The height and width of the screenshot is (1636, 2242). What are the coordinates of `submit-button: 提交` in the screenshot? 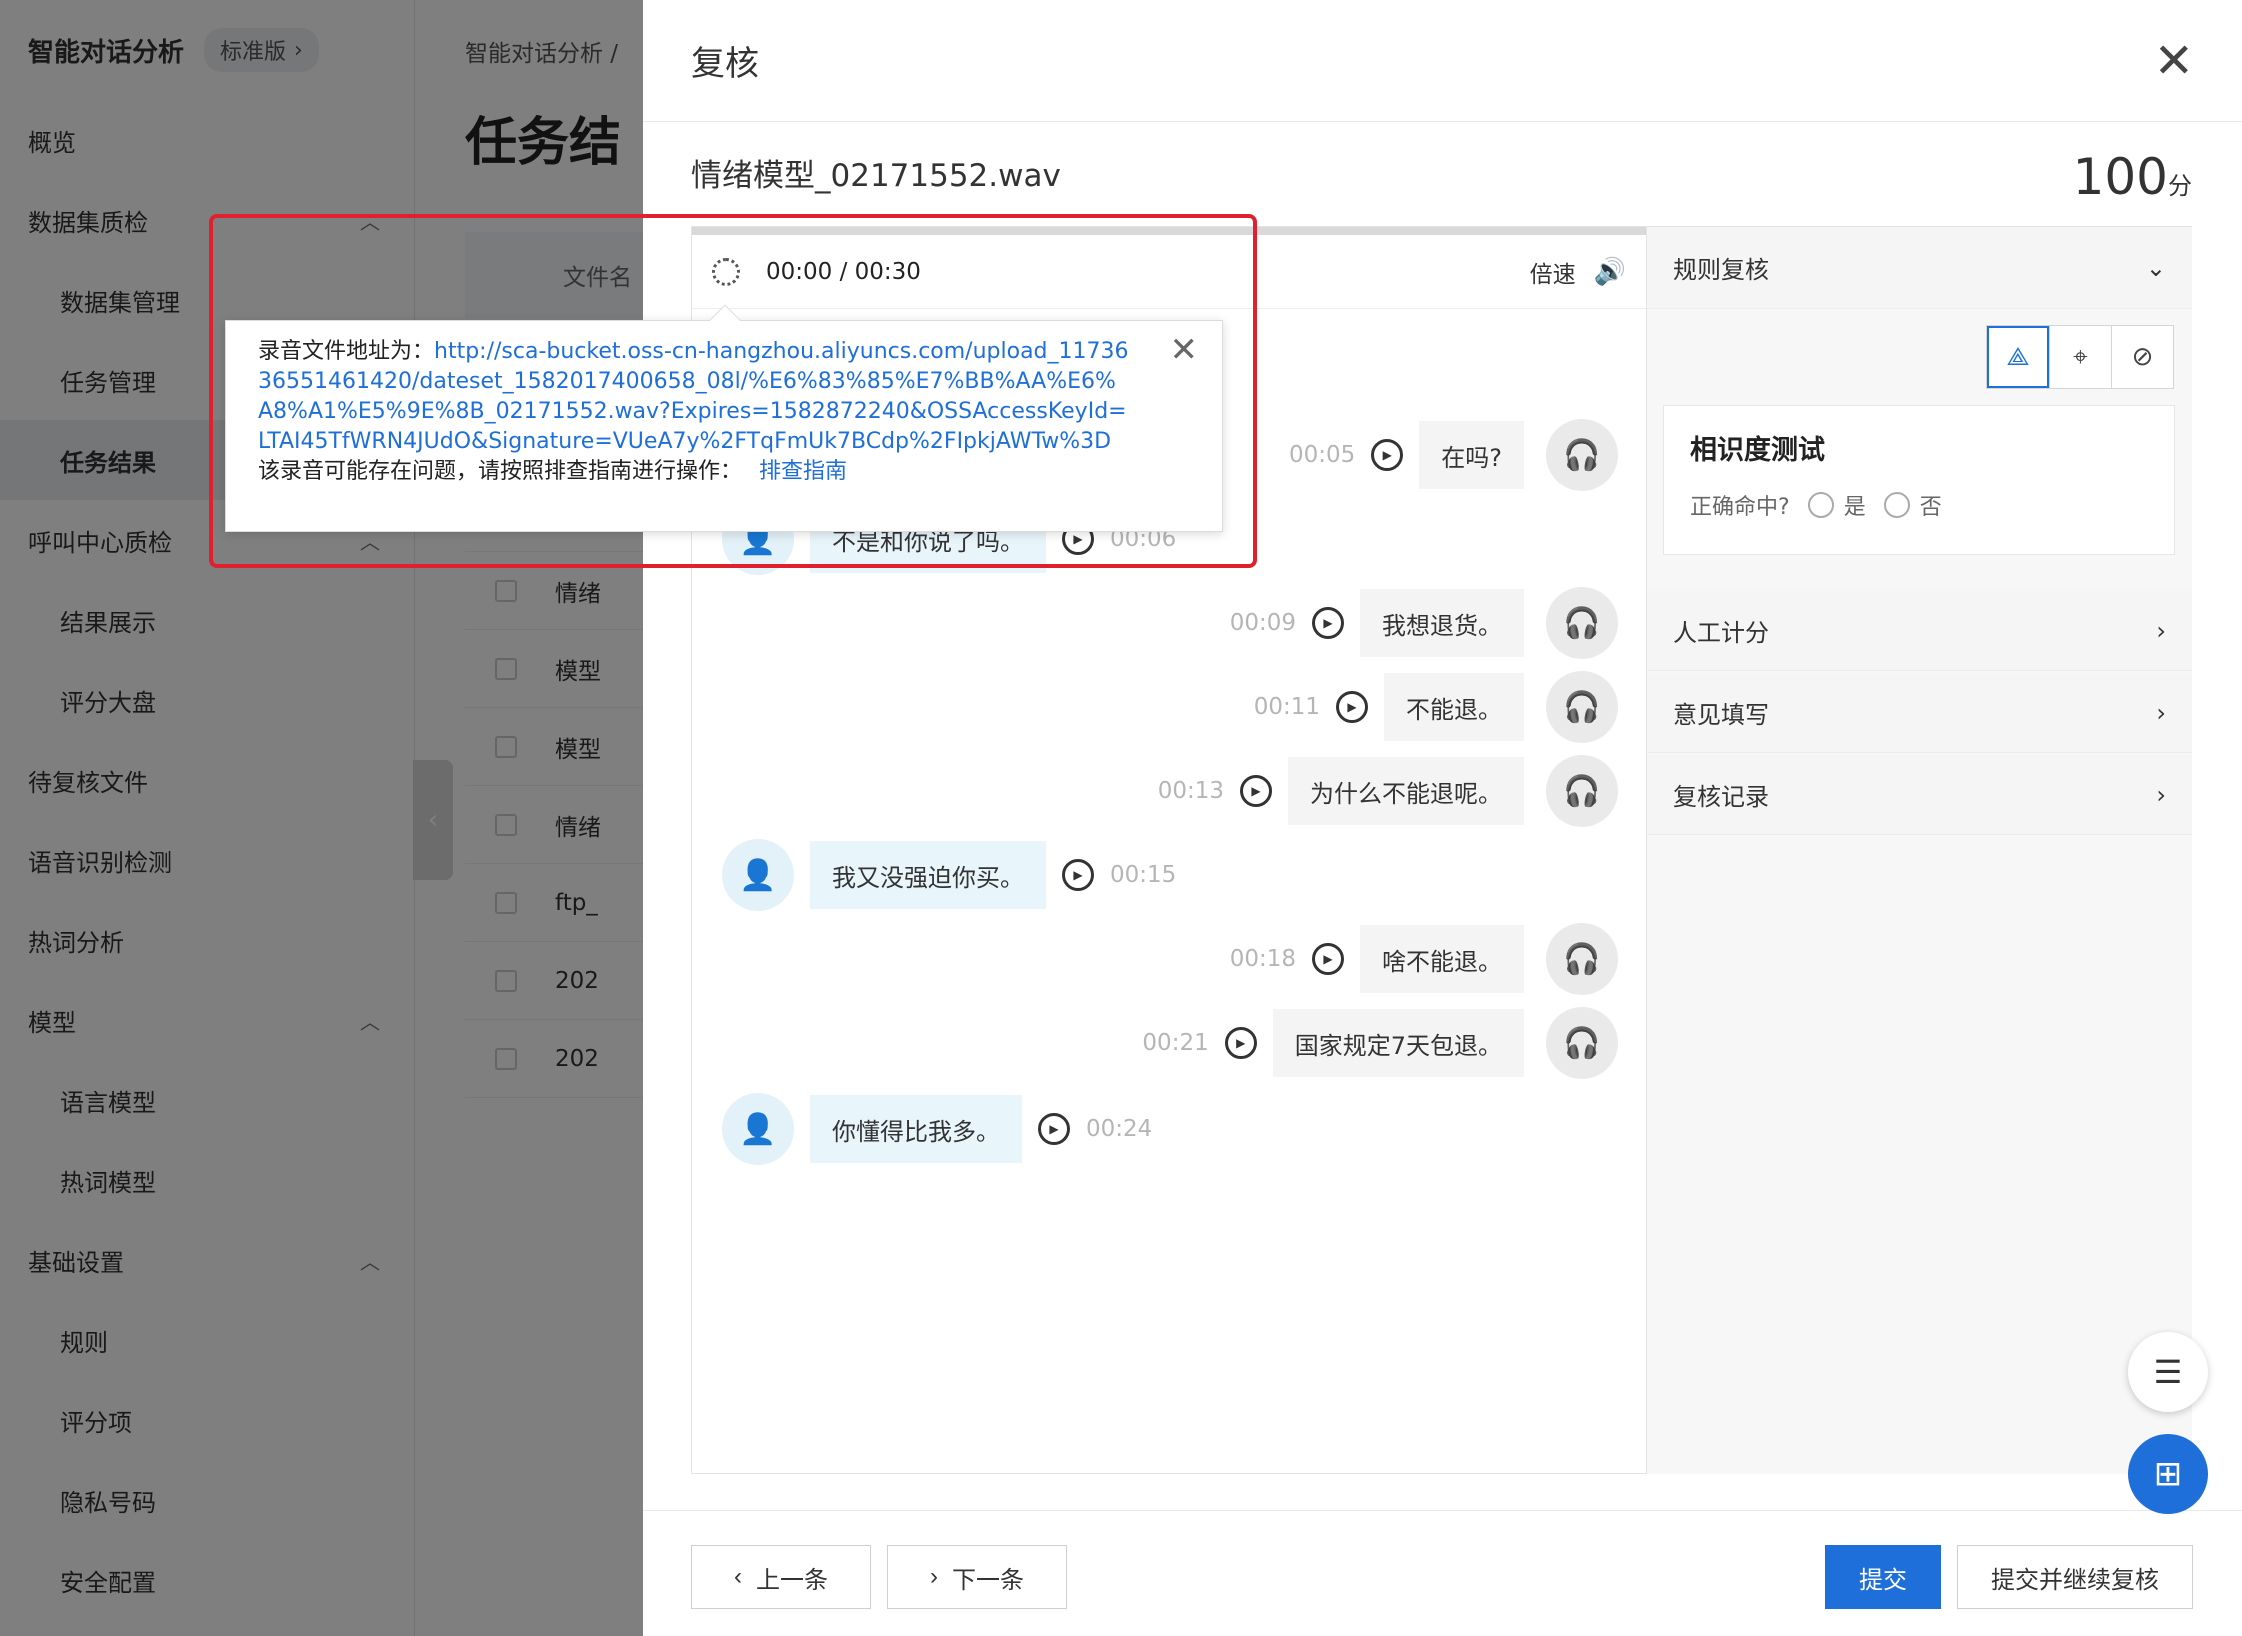 It's located at (1883, 1577).